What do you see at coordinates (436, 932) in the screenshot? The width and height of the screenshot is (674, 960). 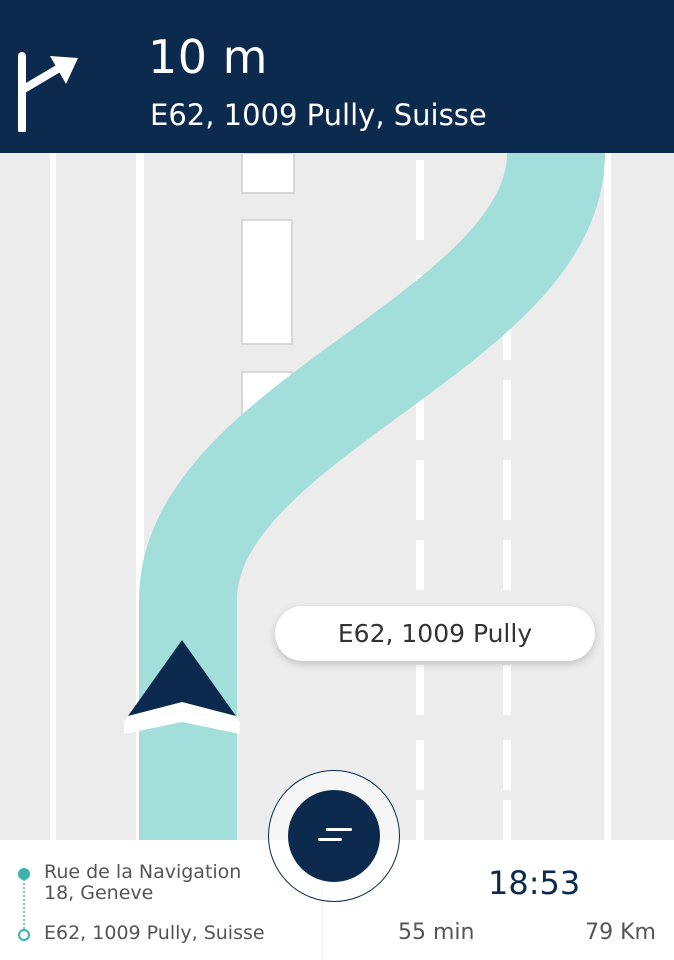 I see `trip-duration: 55 min` at bounding box center [436, 932].